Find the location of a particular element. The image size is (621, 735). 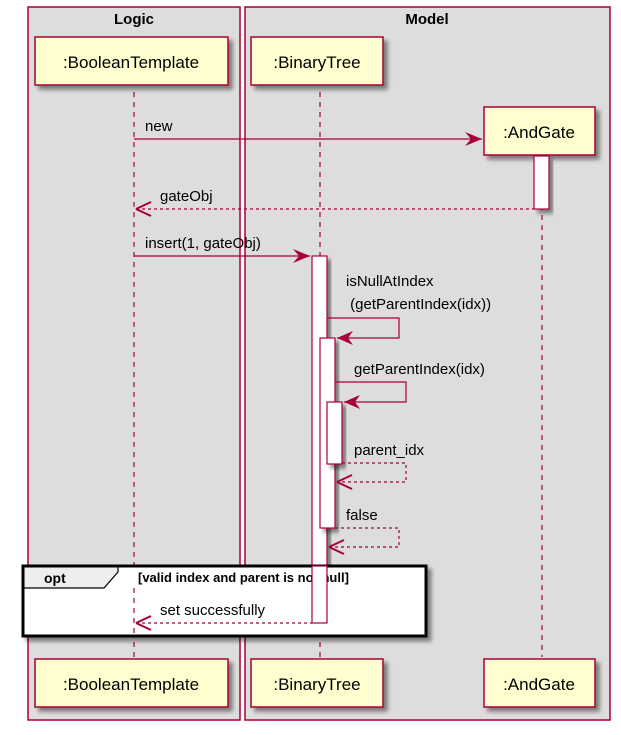

participant-booleantemplate-label: :BooleanTemplate is located at coordinates (131, 62).